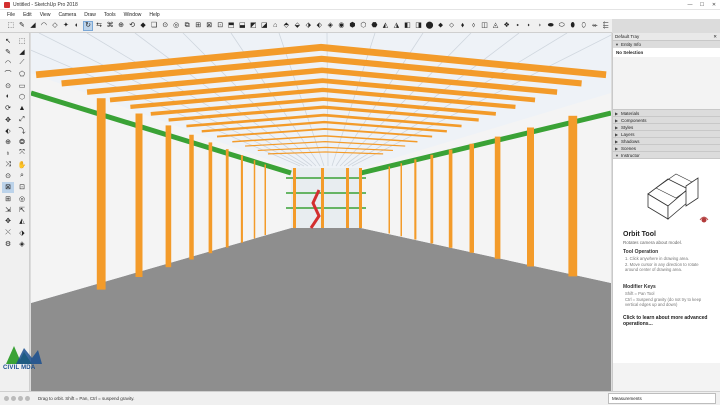  I want to click on toolbar-tool-icon: ◮, so click(397, 26).